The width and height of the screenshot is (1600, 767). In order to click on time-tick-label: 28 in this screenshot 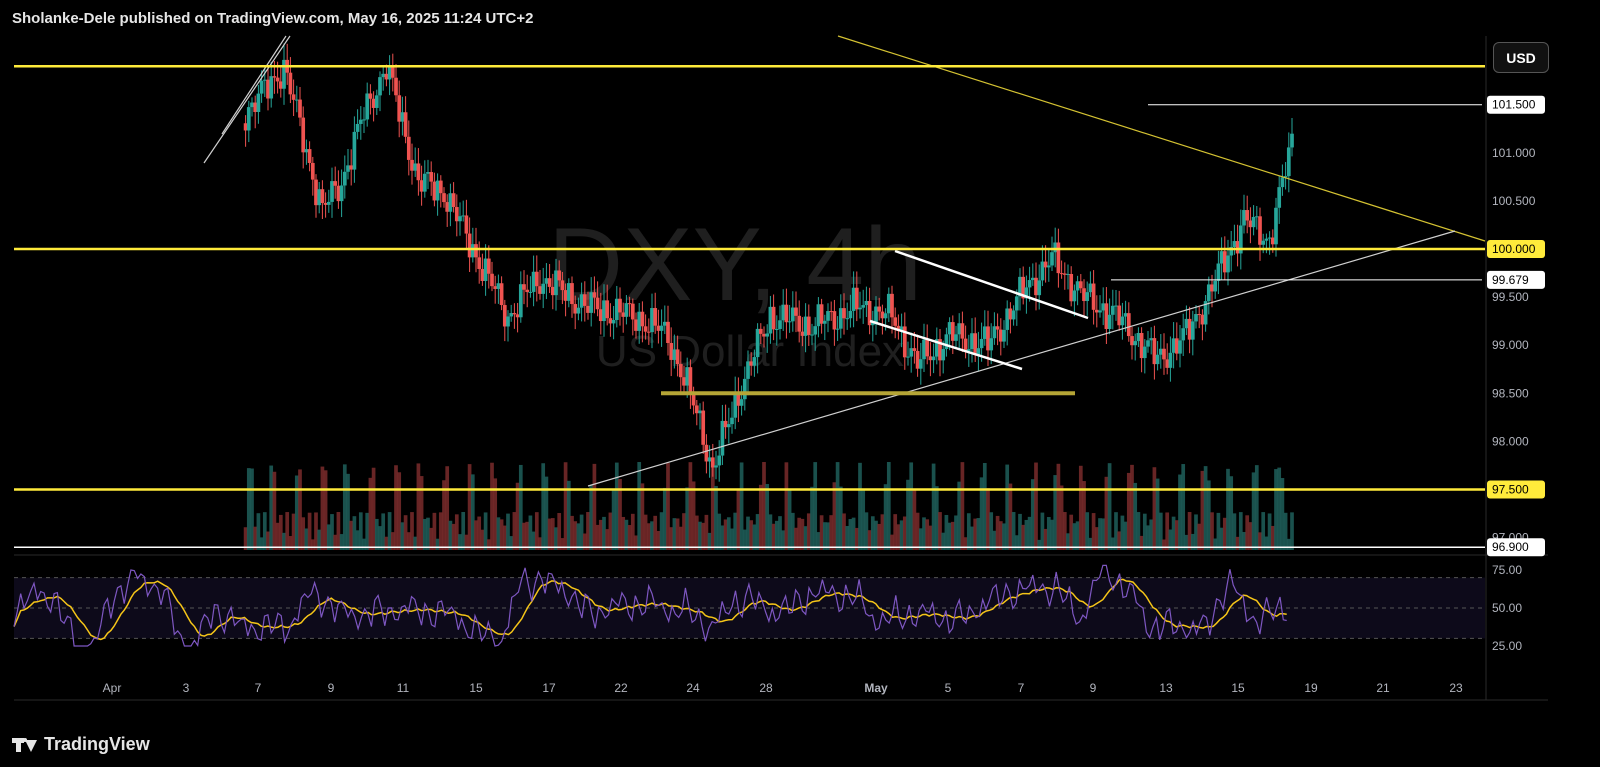, I will do `click(766, 688)`.